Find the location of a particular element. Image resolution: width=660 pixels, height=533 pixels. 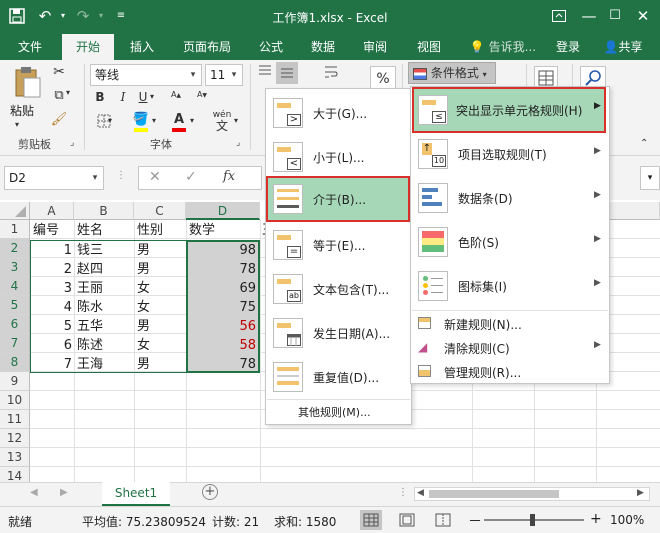

close-icon: ✕ is located at coordinates (643, 16).